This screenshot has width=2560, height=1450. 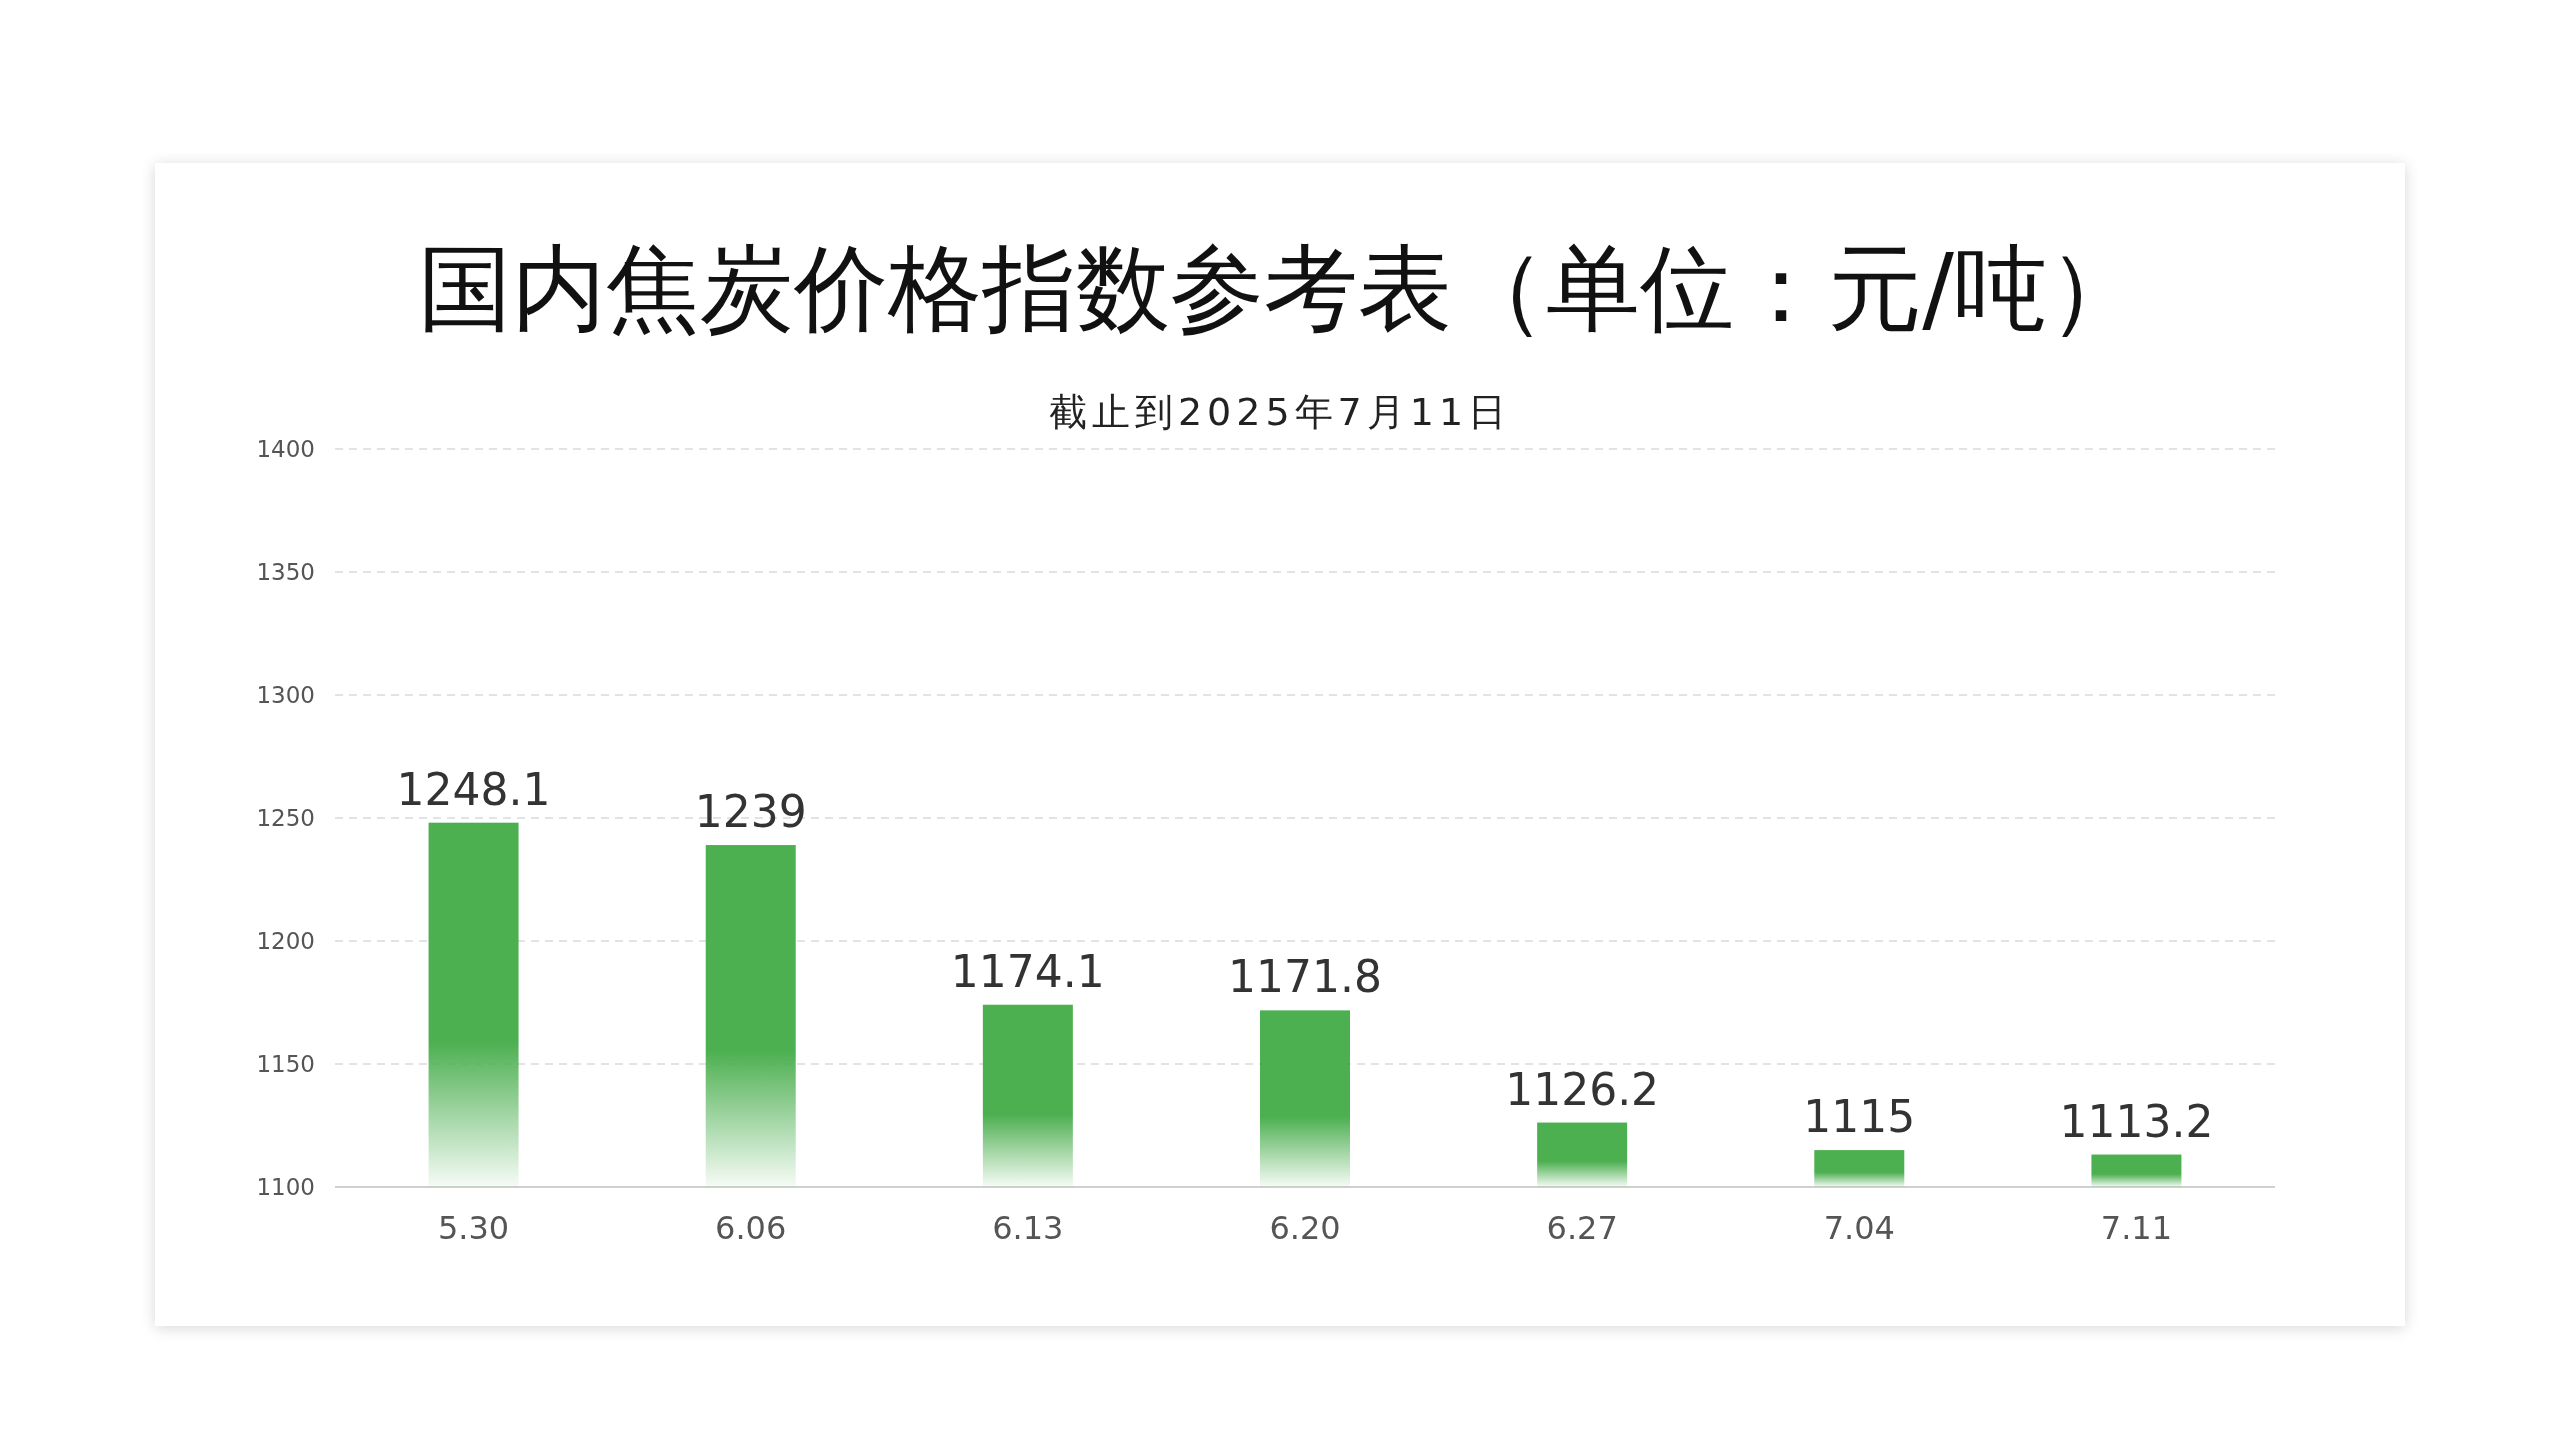 I want to click on x-tick-label: 6.13, so click(x=1028, y=1228).